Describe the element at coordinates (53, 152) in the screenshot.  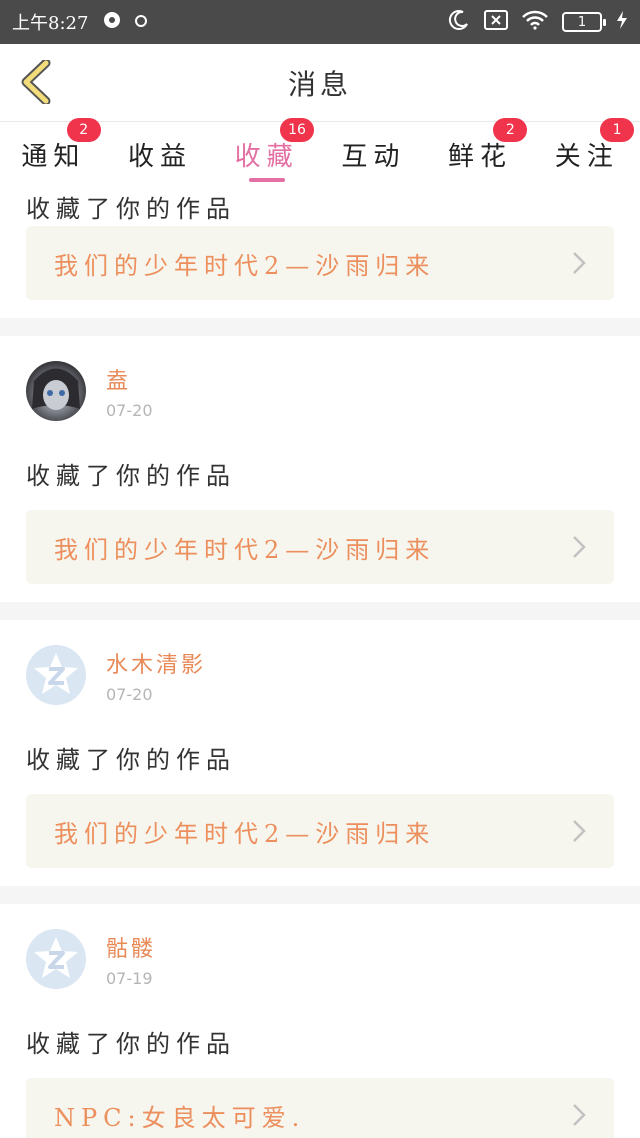
I see `tab-notice: 通知 2` at that location.